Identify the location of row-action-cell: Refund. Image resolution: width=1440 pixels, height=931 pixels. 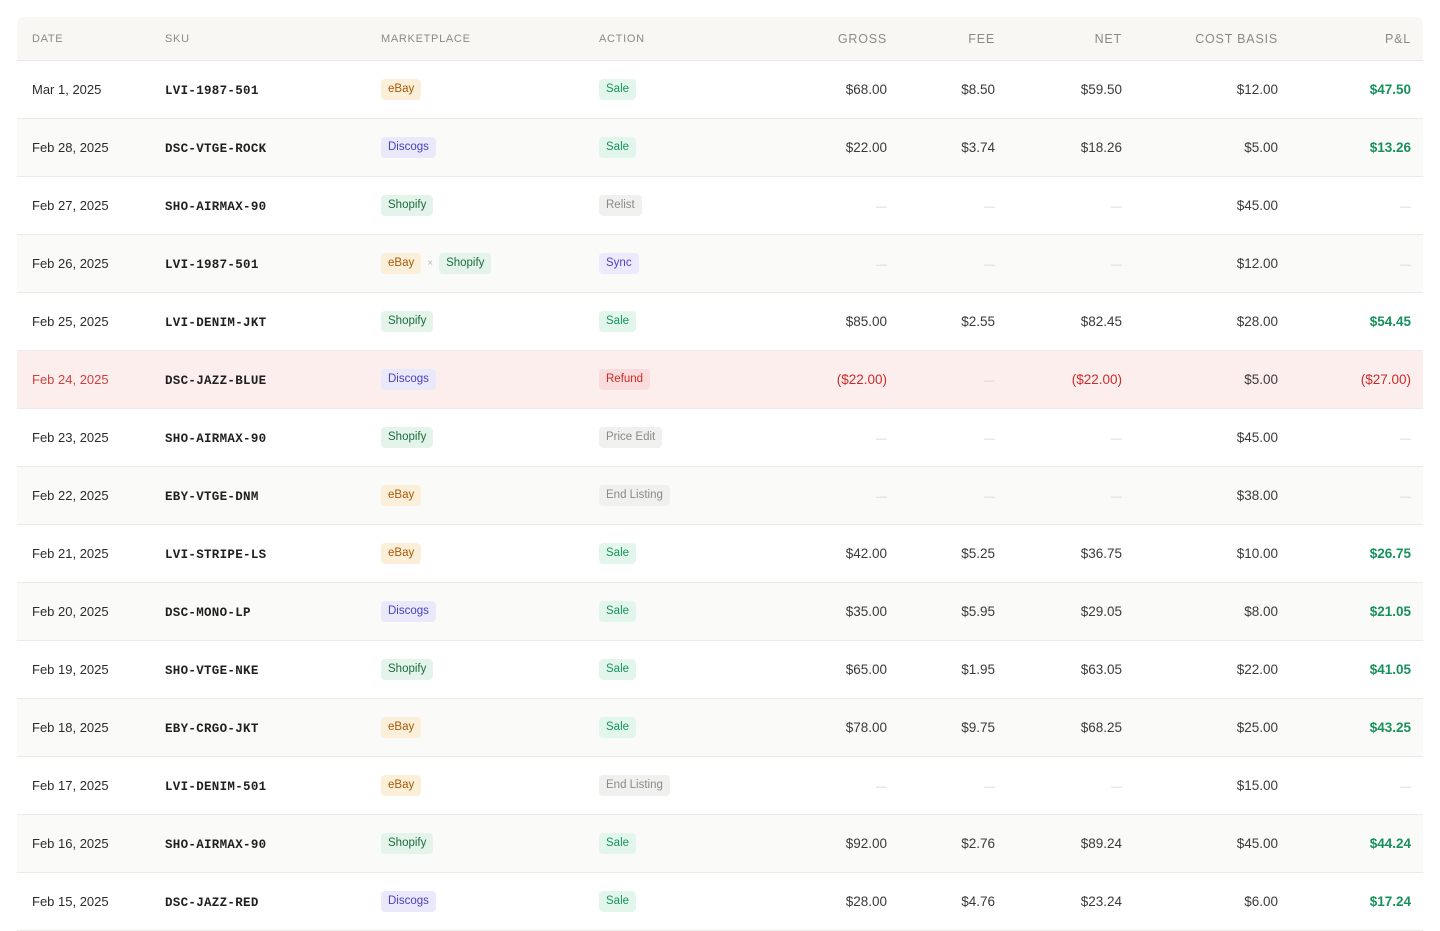
(679, 379).